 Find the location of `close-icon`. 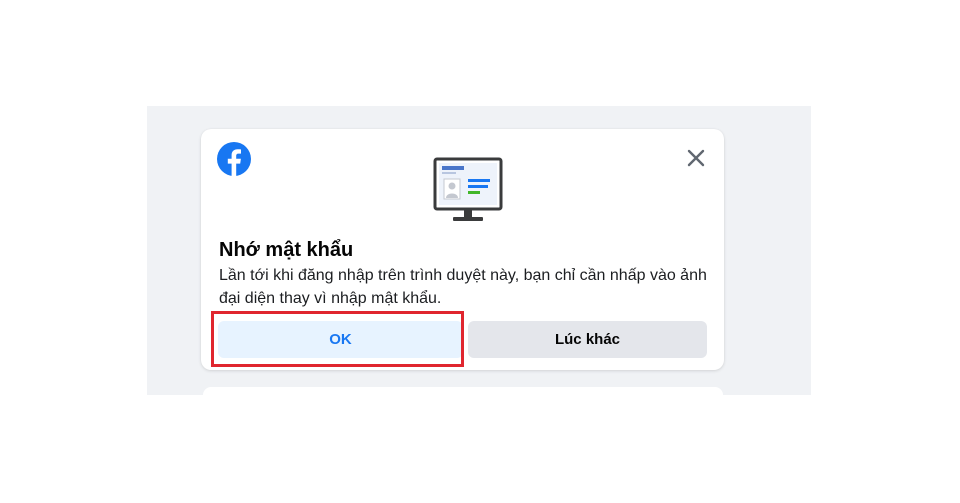

close-icon is located at coordinates (696, 158).